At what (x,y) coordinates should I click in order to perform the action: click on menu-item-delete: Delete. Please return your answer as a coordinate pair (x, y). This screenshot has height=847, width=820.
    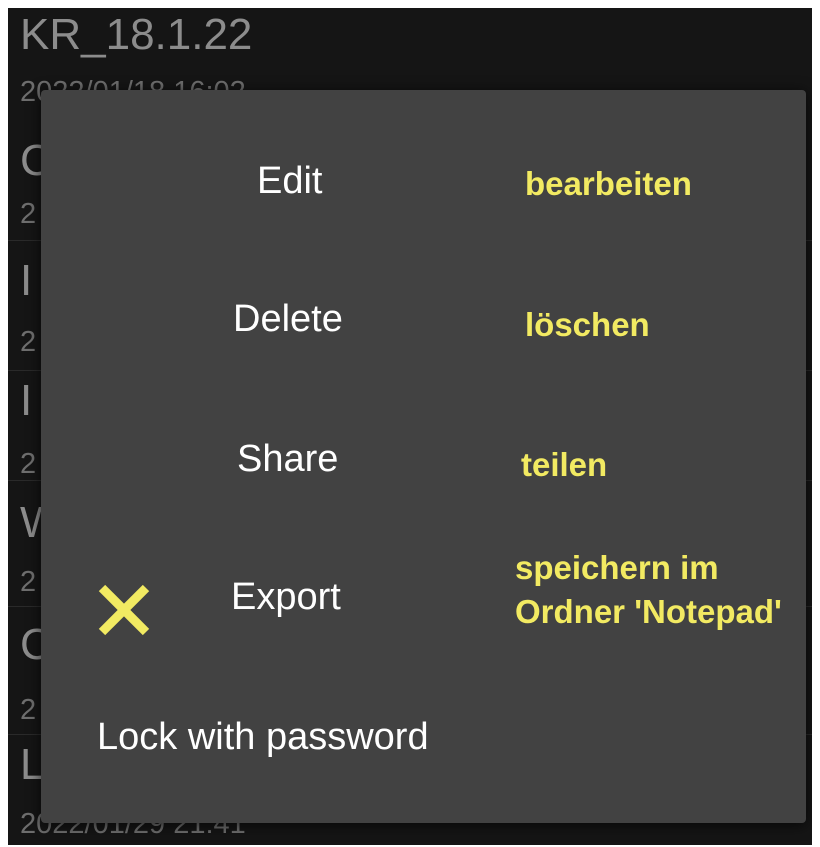
    Looking at the image, I should click on (288, 319).